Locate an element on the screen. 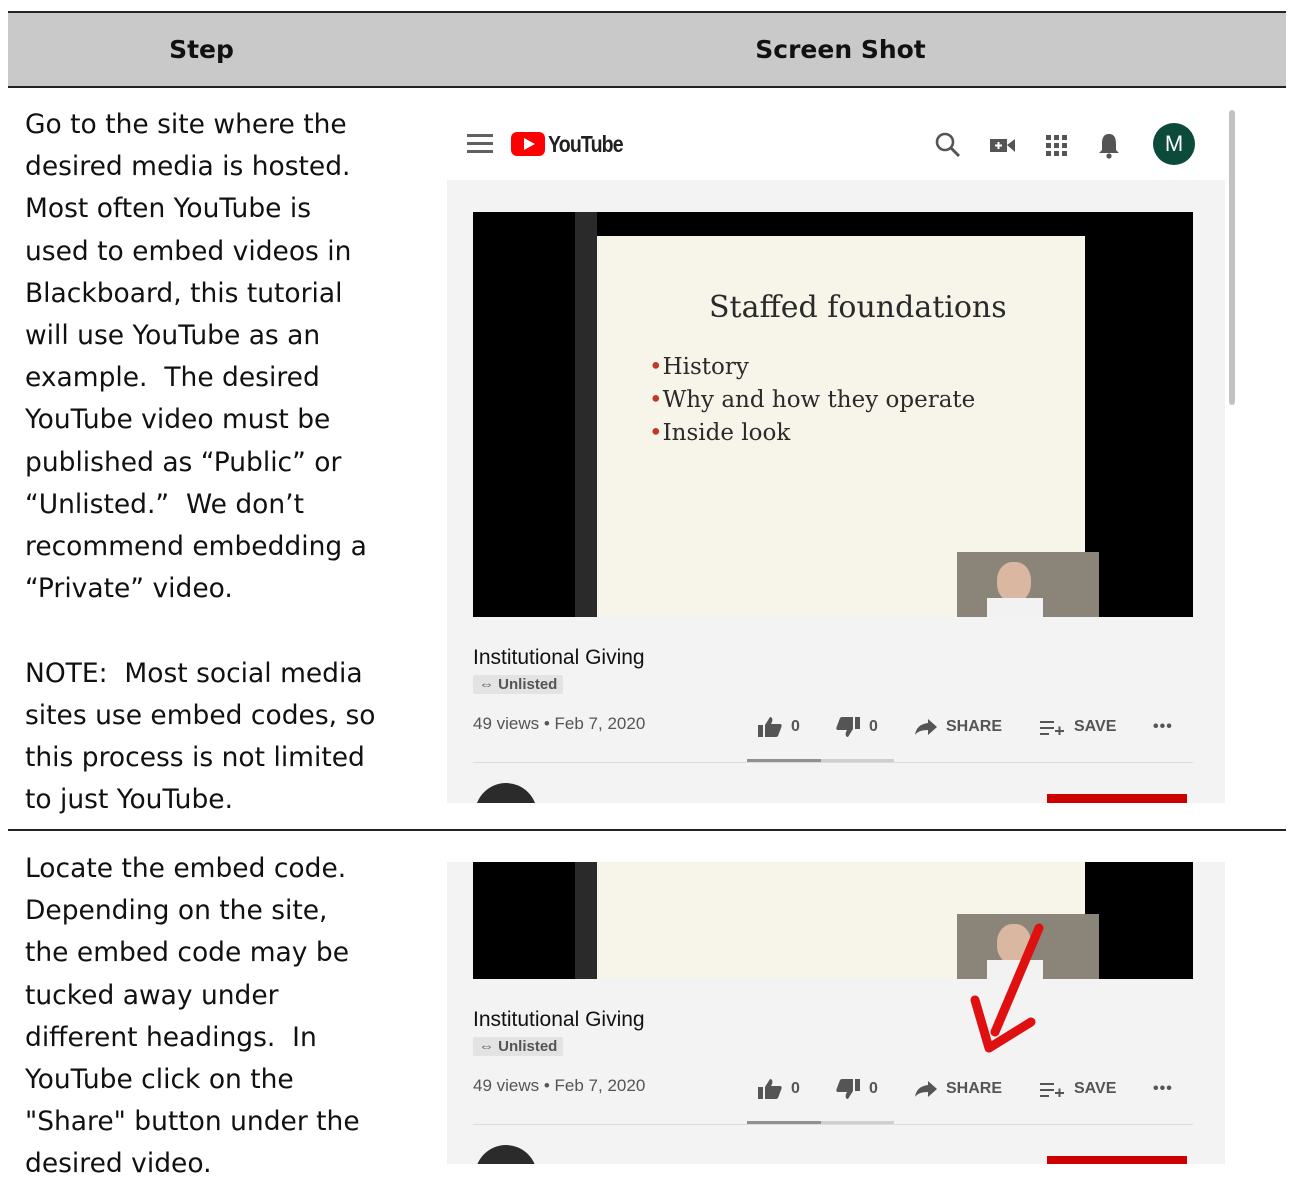  youtube-header: YouTube M is located at coordinates (836, 145).